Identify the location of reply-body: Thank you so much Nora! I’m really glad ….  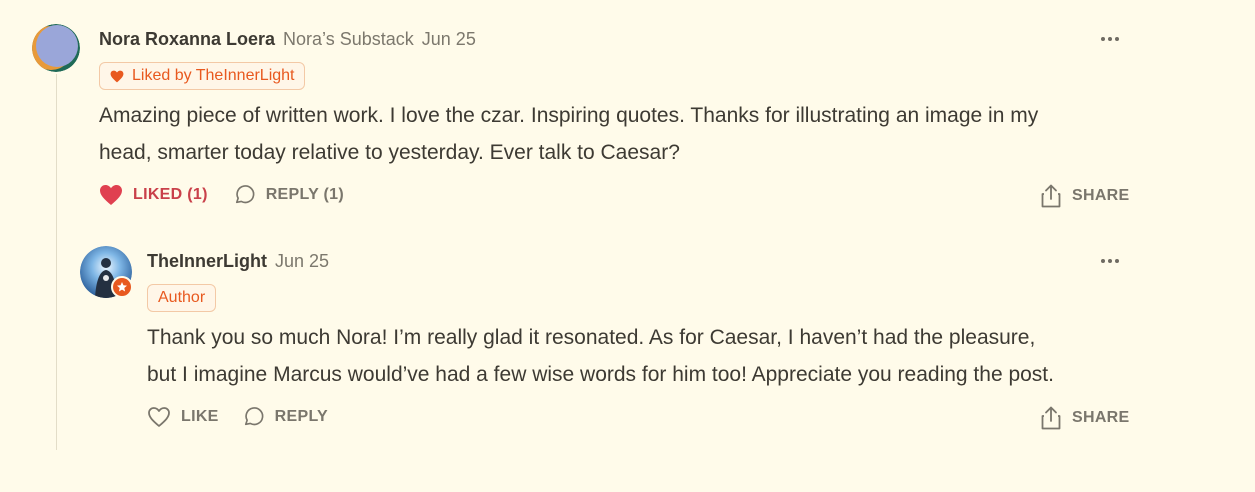
(647, 356).